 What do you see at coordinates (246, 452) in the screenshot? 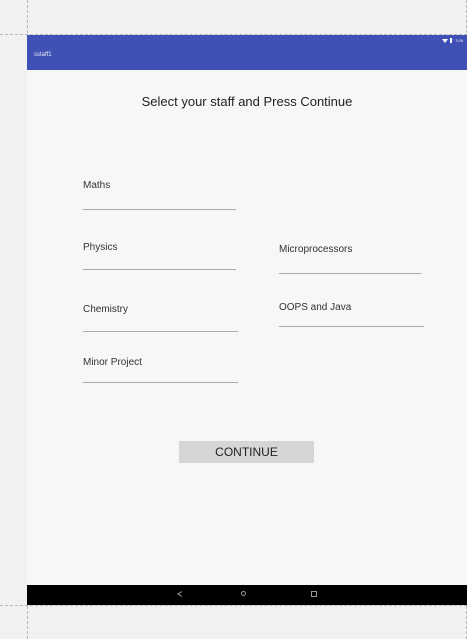
I see `continue-button: CONTINUE` at bounding box center [246, 452].